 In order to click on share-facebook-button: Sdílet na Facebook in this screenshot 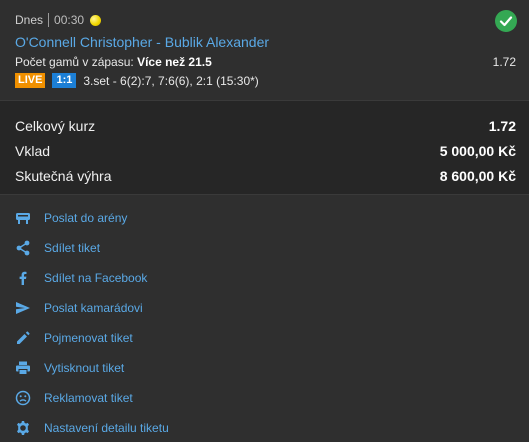, I will do `click(80, 278)`.